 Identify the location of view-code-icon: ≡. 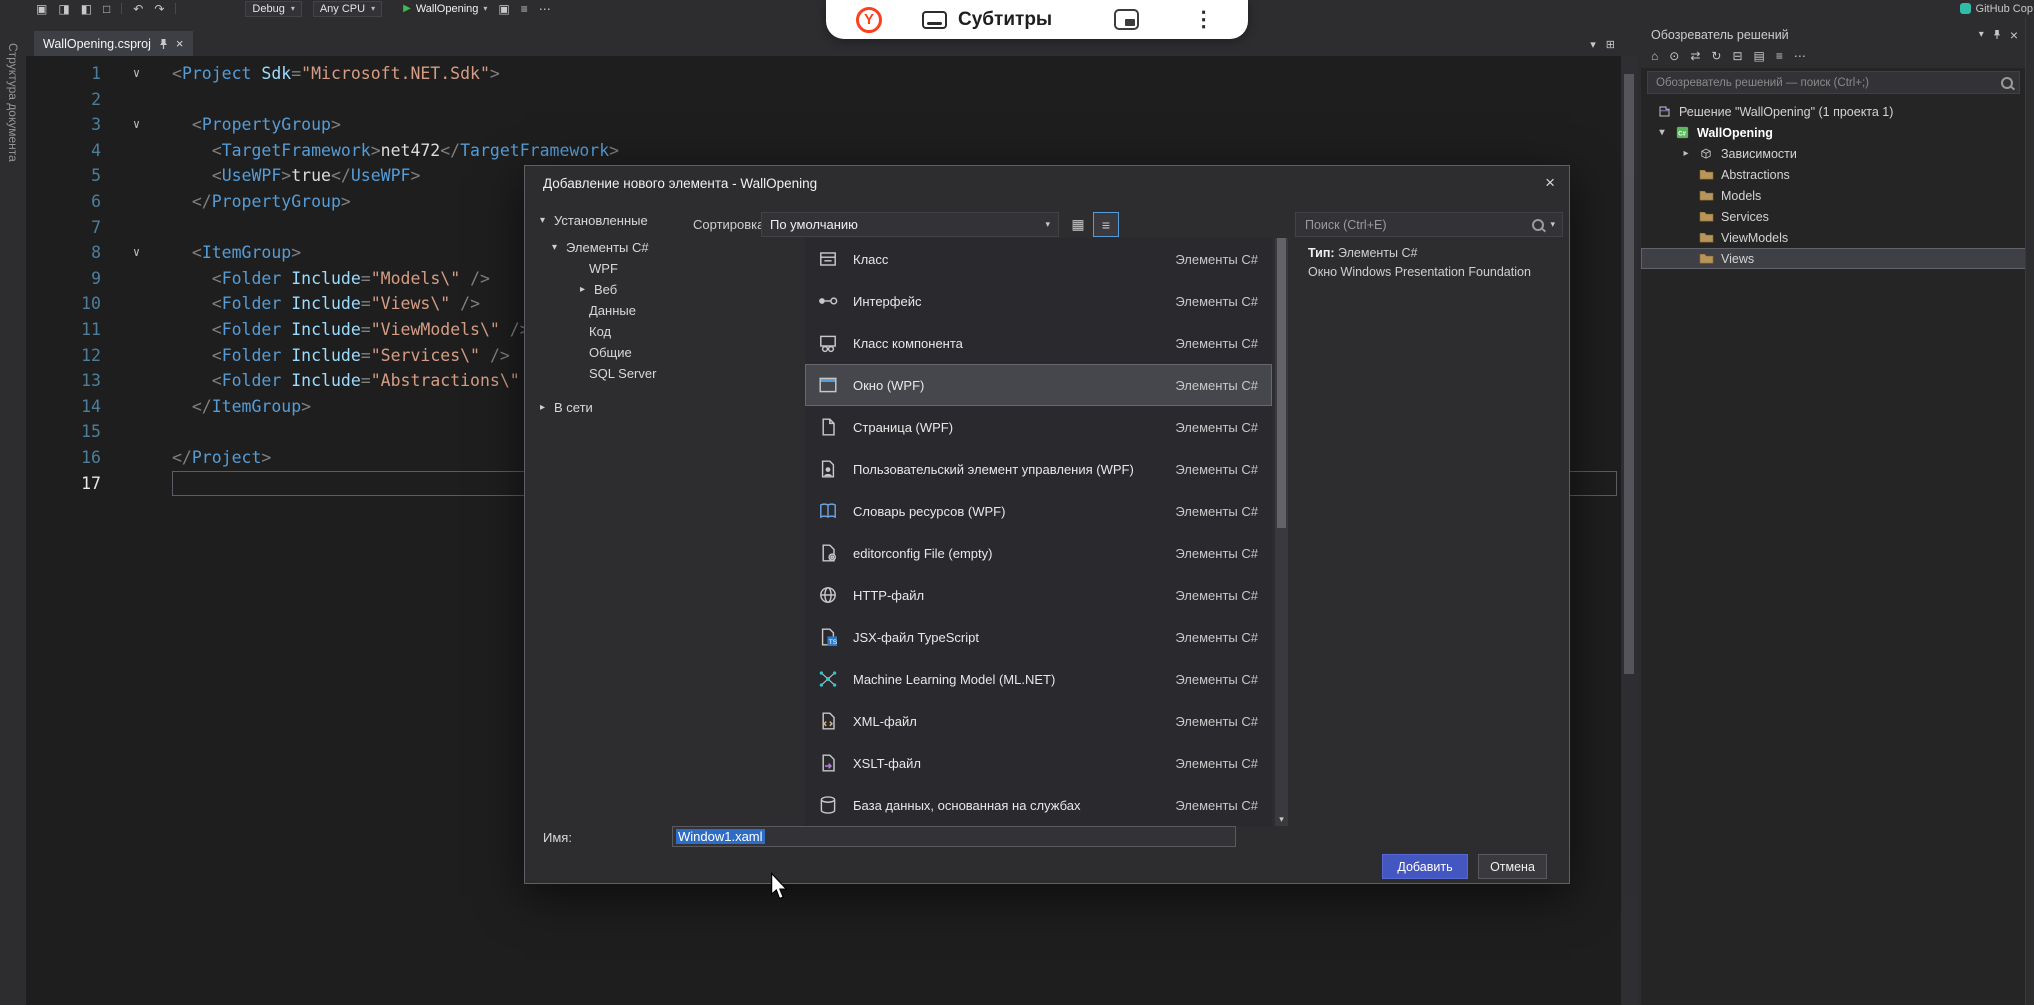
(1779, 56).